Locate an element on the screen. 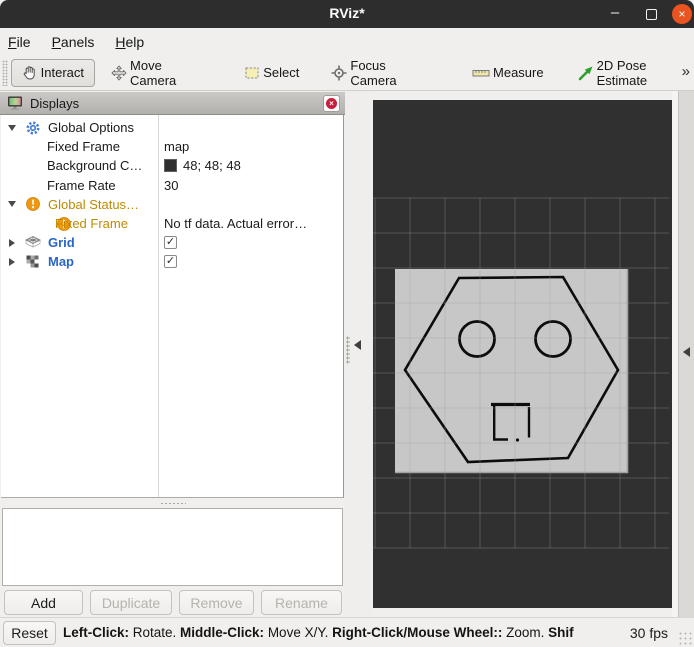  tool-select: Select is located at coordinates (271, 73).